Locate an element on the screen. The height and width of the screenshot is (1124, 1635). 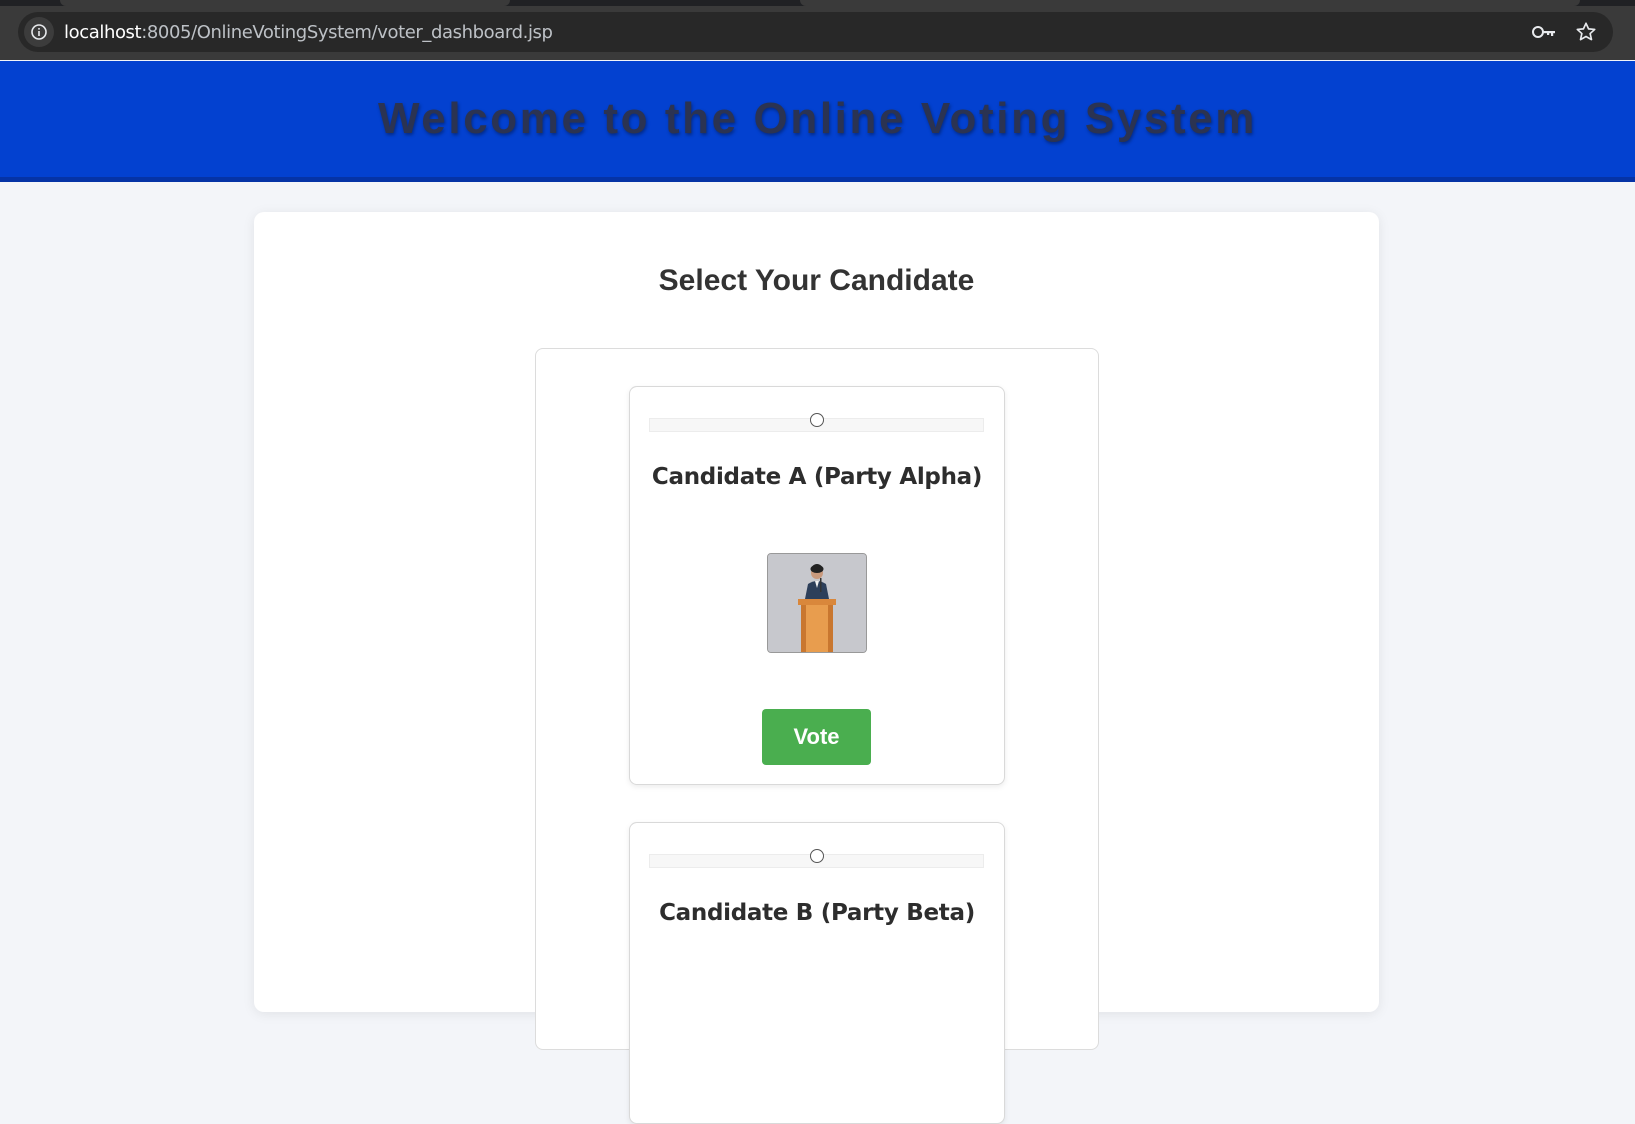
vote-button: Vote is located at coordinates (816, 737).